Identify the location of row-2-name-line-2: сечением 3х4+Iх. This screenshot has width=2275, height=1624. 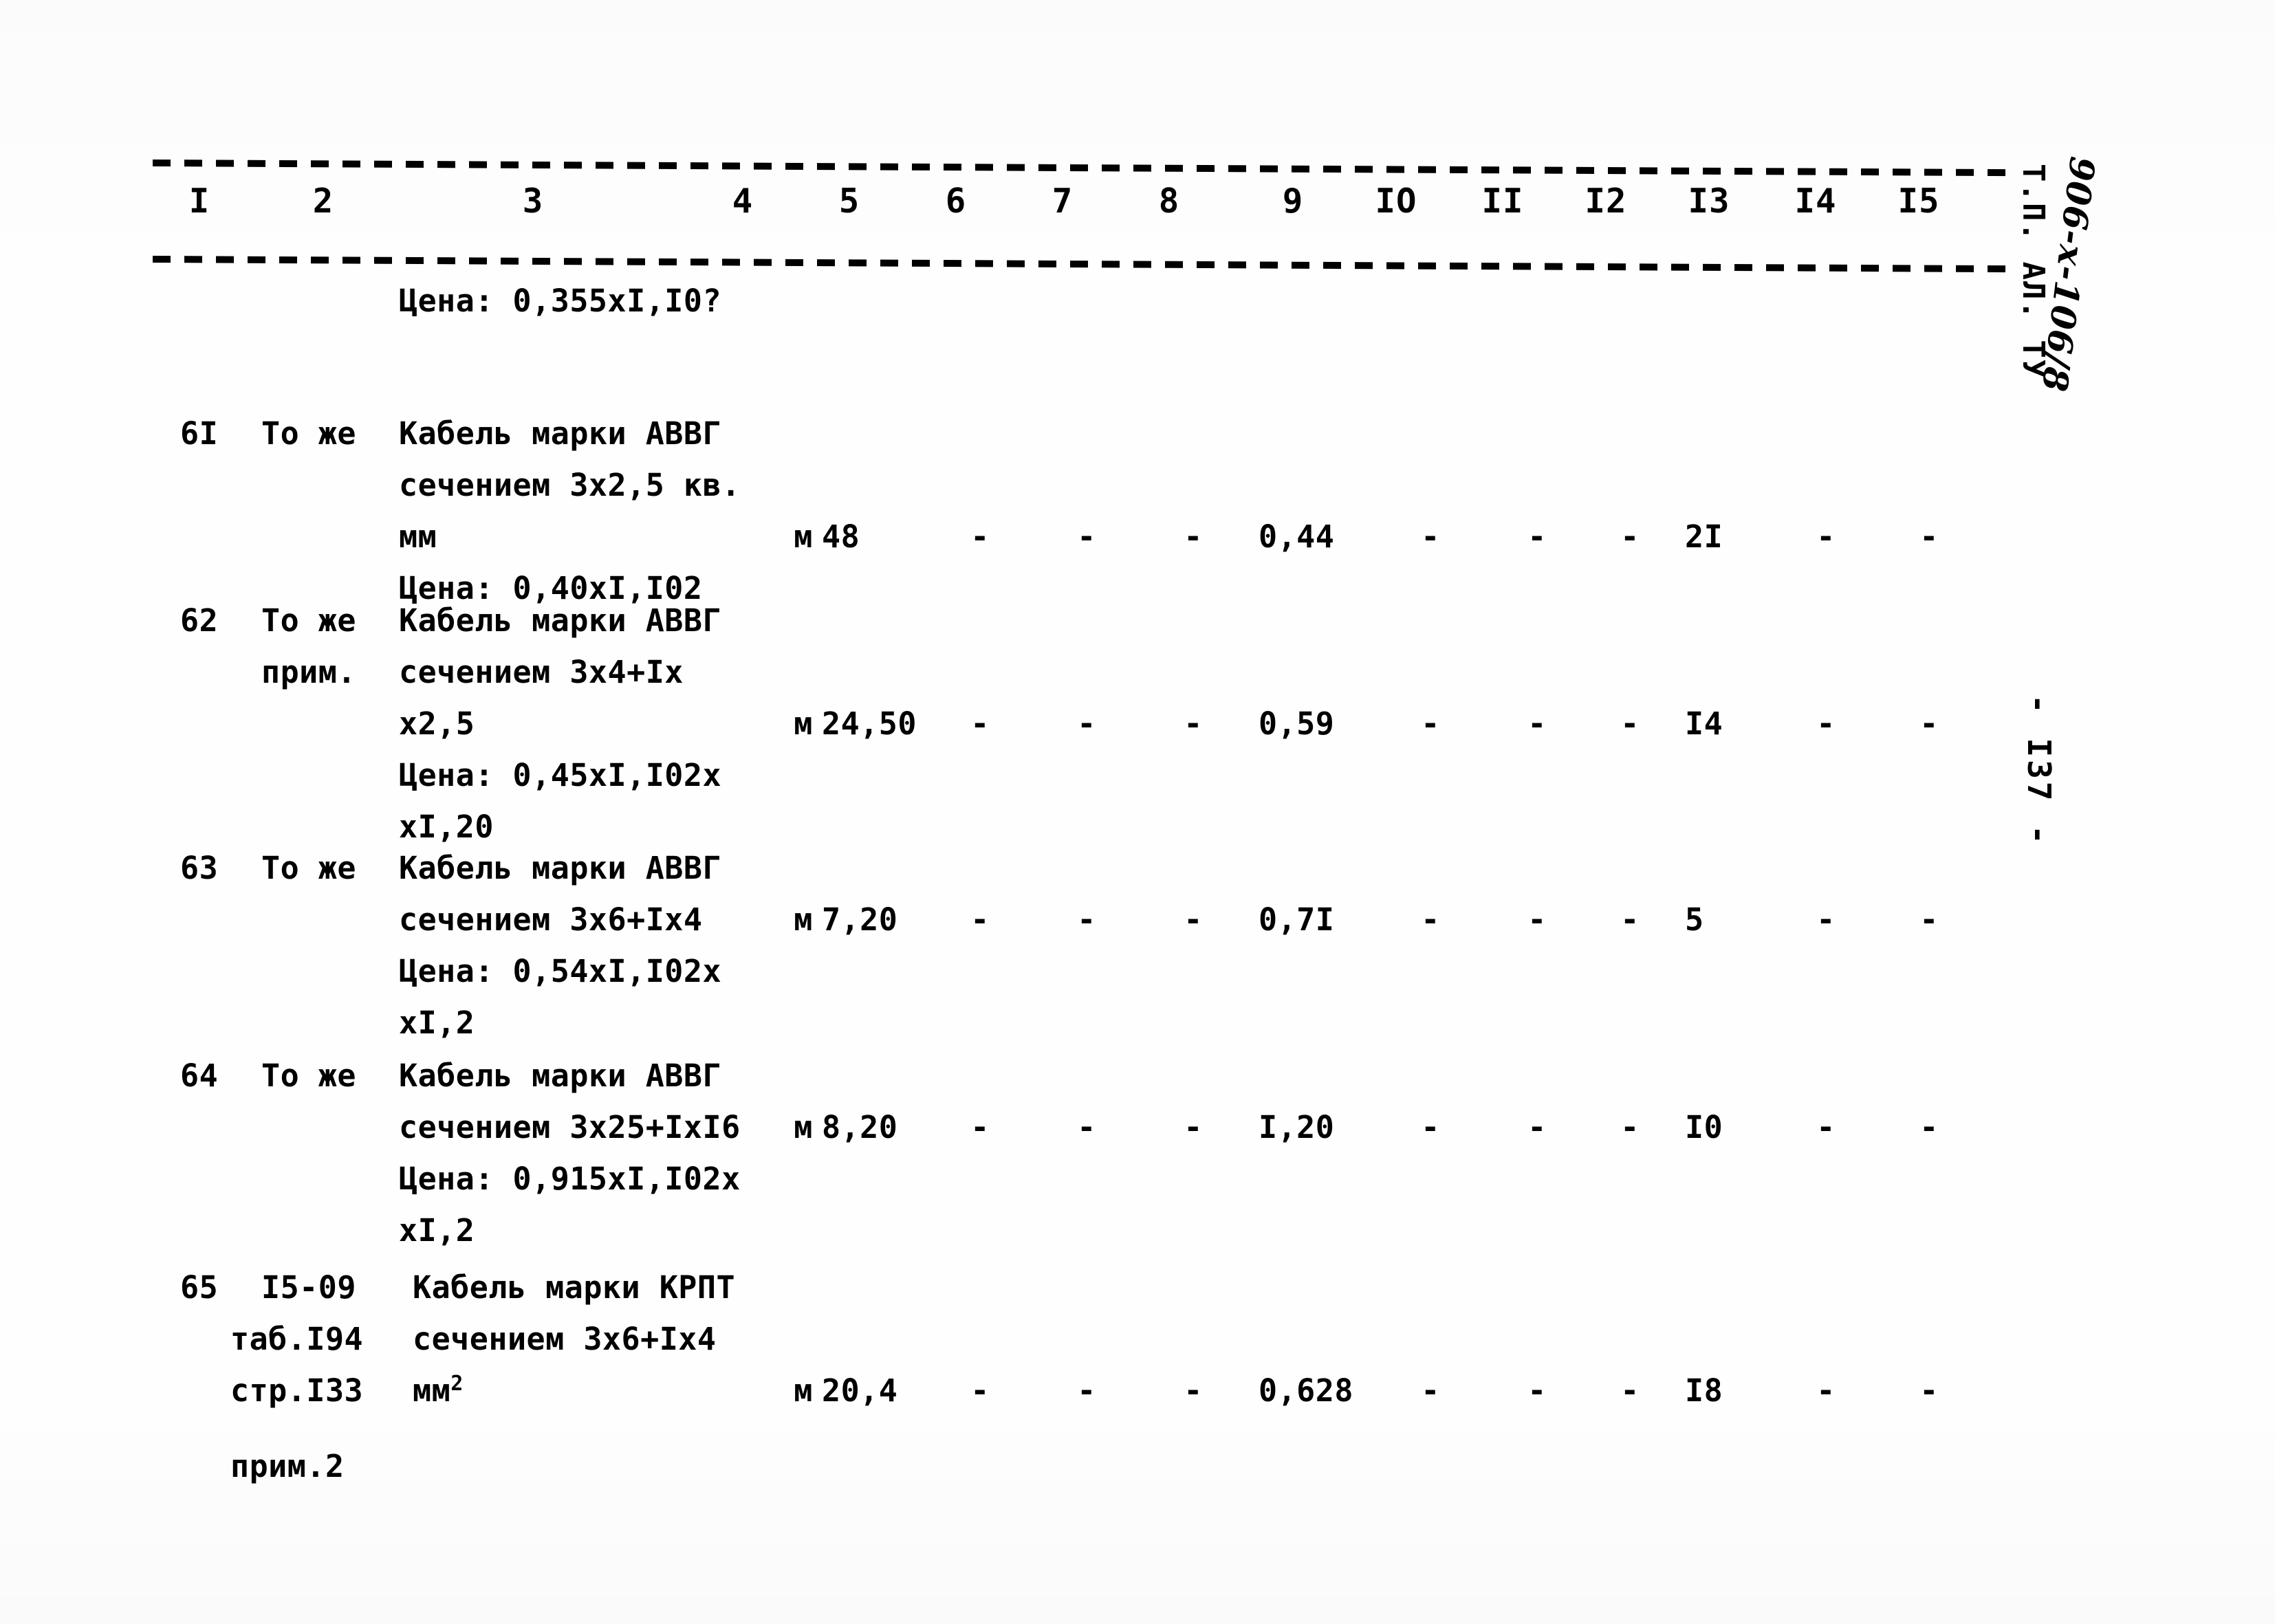
(541, 672).